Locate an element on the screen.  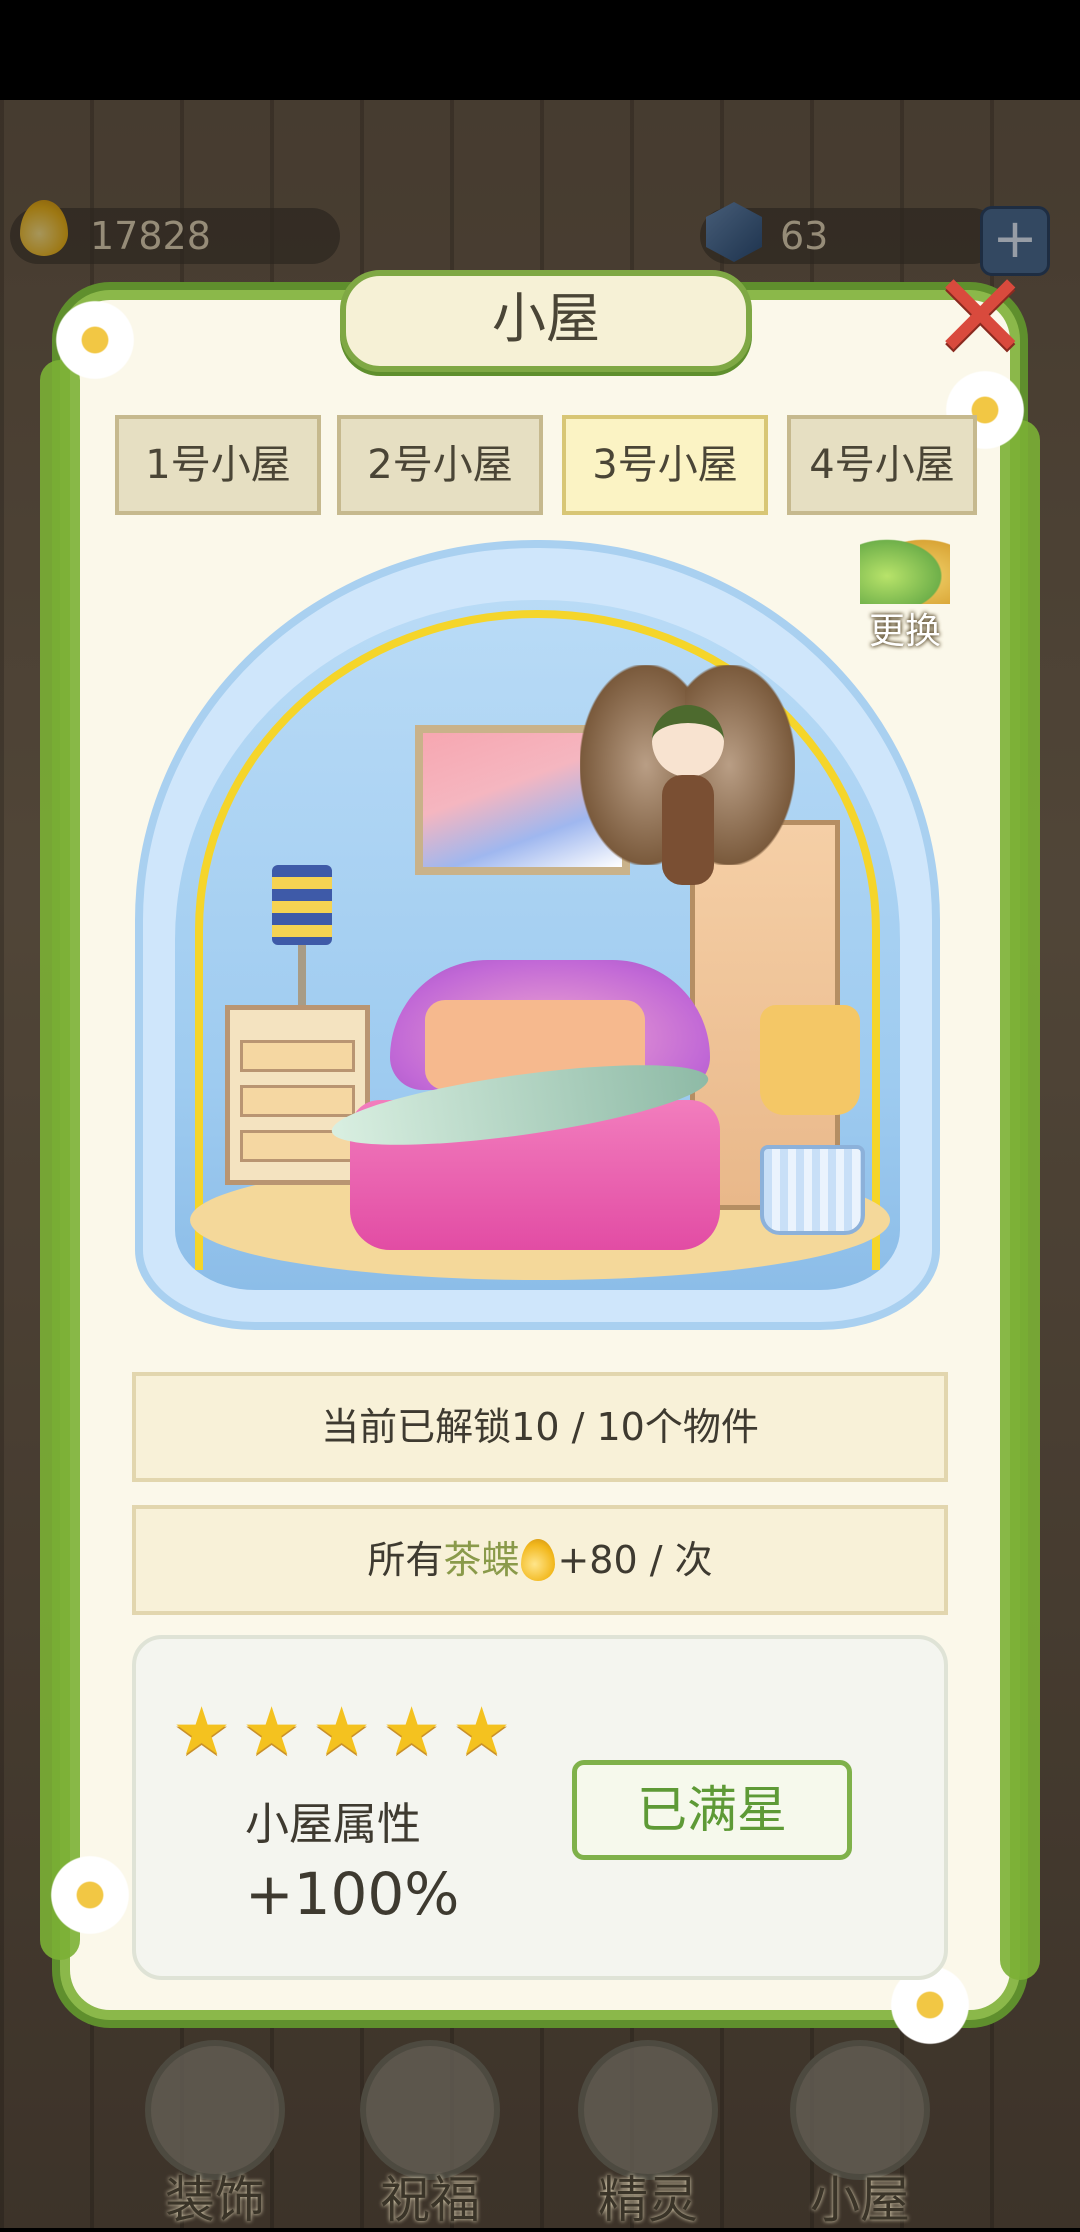
nav-decor: 装饰 is located at coordinates (215, 2134).